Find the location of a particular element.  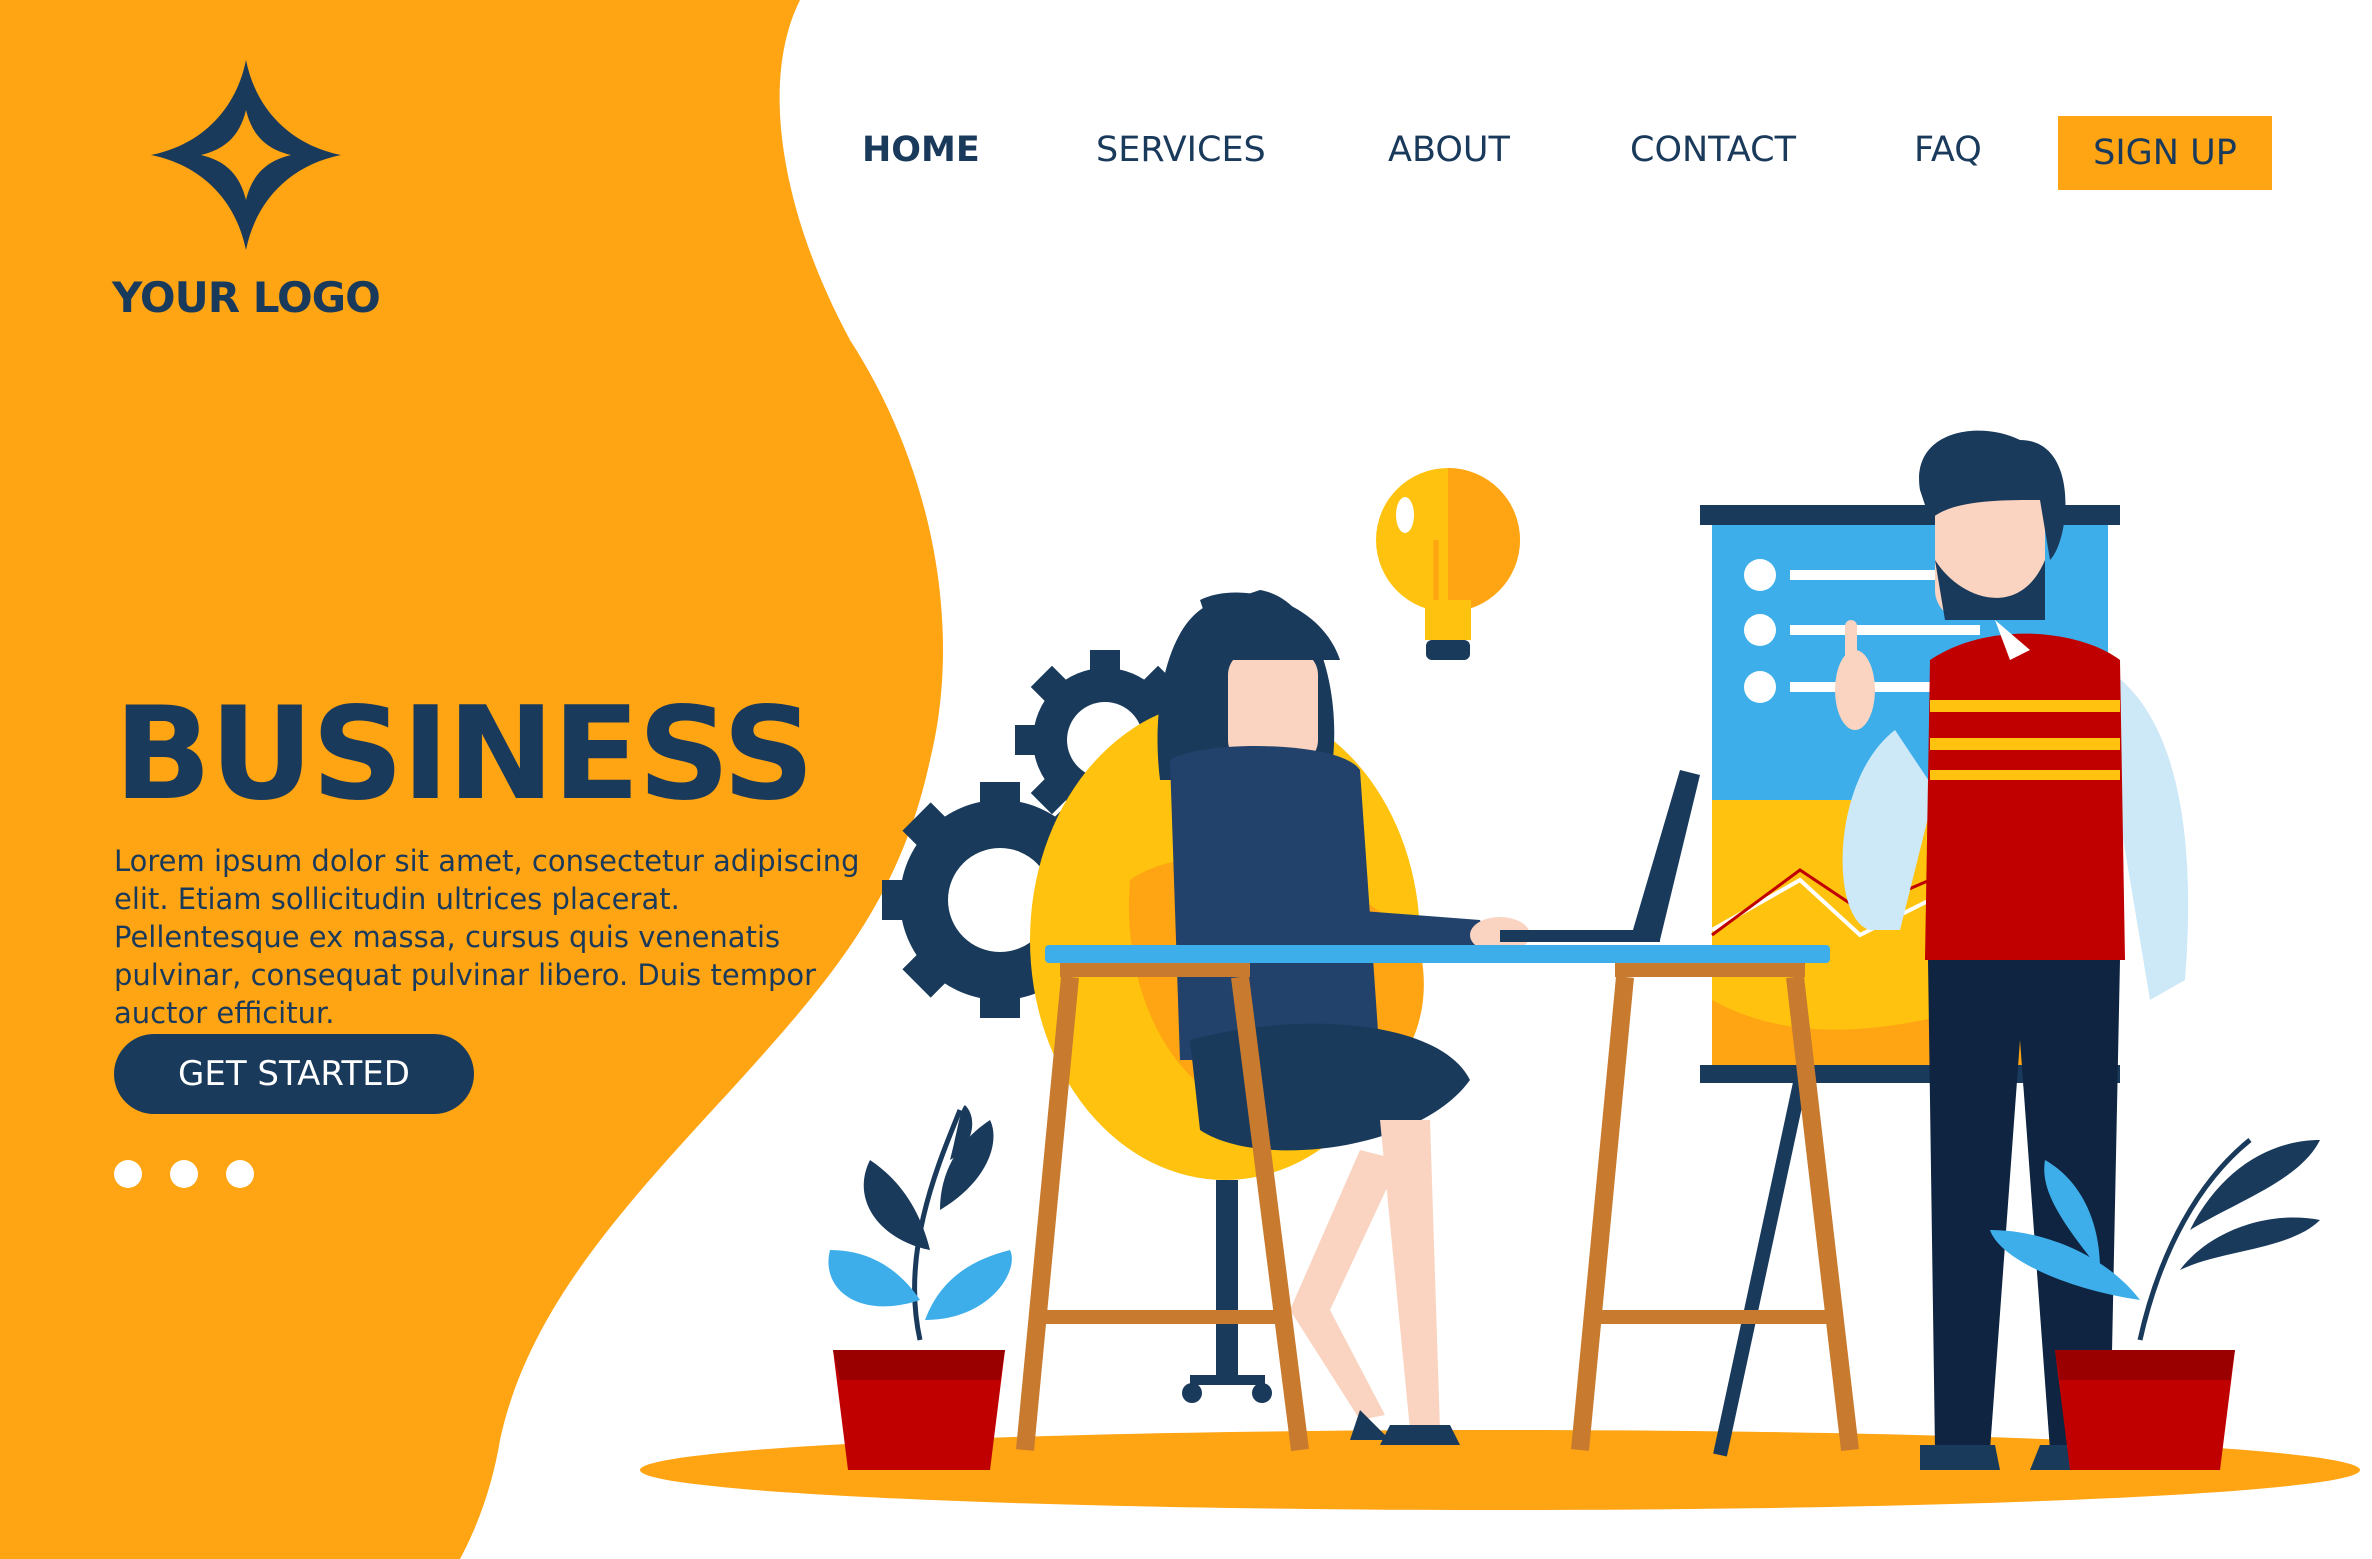

plant-icon is located at coordinates (920, 1287).